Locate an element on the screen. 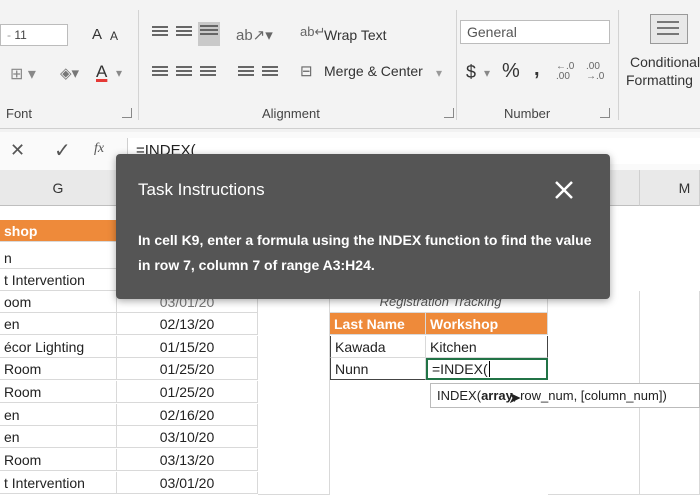  dialog-title: Task Instructions is located at coordinates (201, 189).